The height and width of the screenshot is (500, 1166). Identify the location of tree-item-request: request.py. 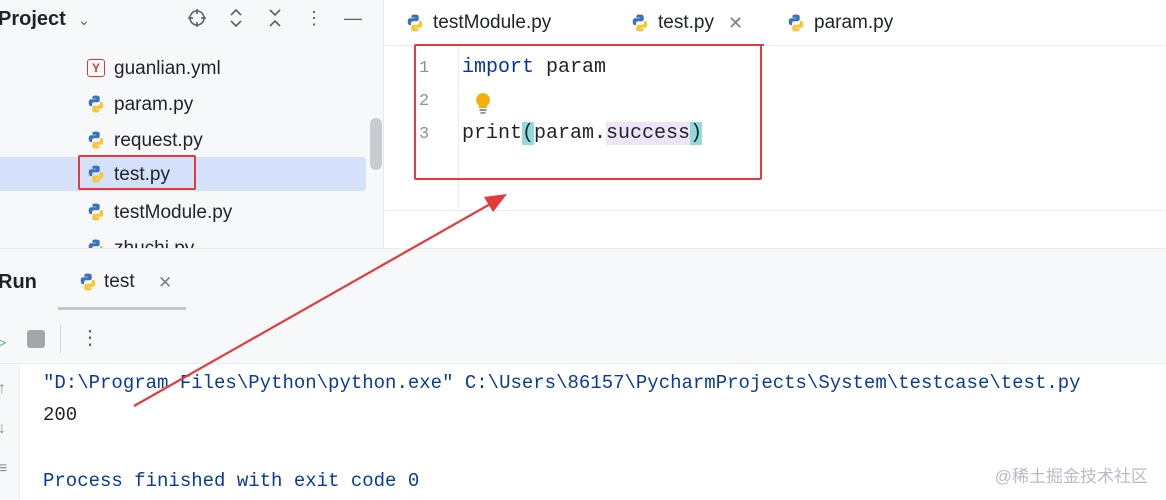
(184, 140).